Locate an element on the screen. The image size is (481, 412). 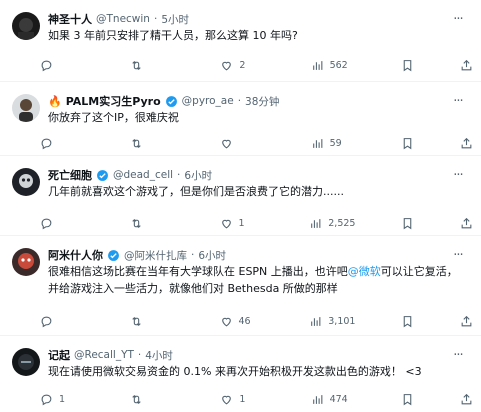
view-count: 59 is located at coordinates (335, 143).